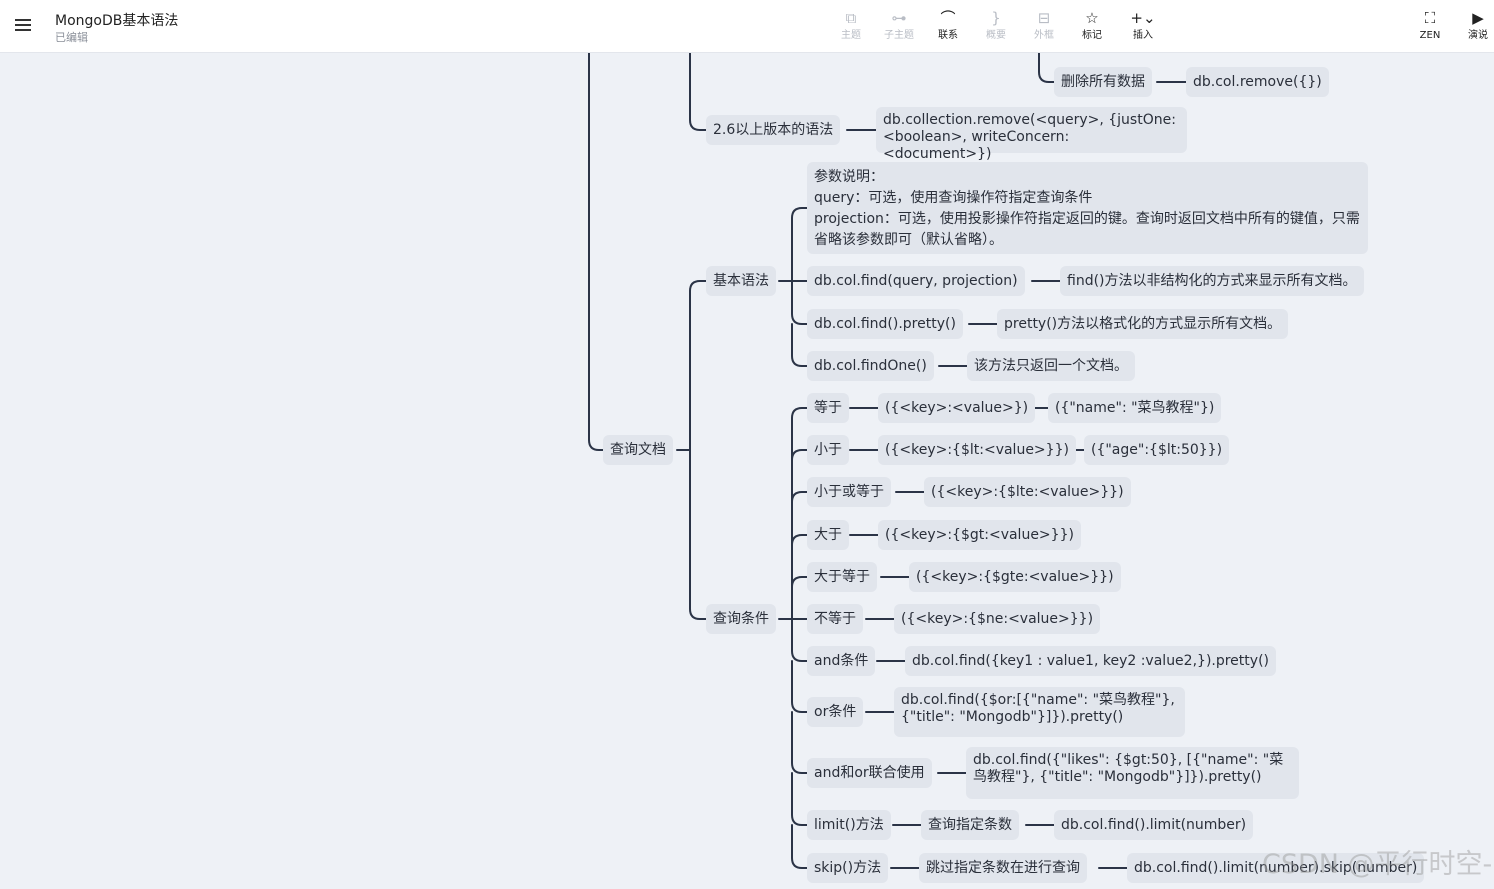  I want to click on node-limit-label: limit()方法, so click(849, 825).